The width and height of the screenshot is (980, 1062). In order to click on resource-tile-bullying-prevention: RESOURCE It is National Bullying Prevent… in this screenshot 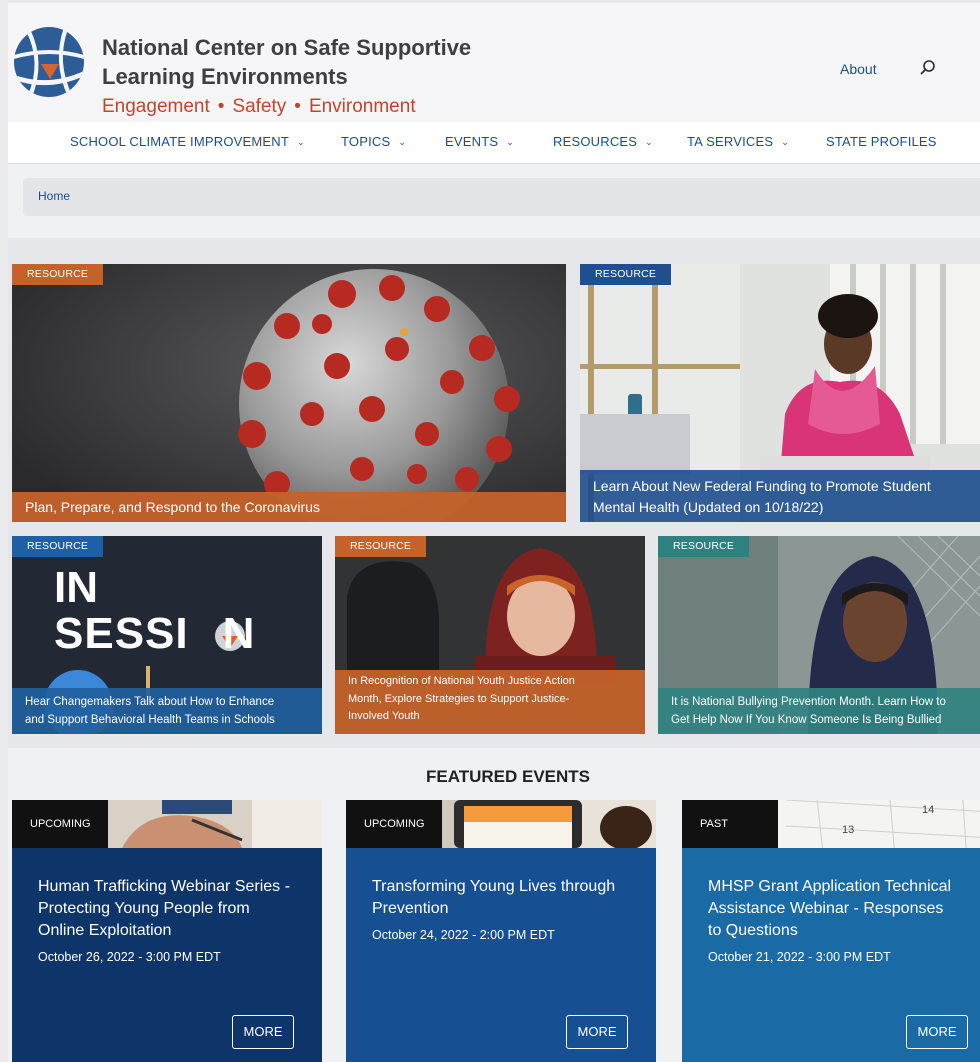, I will do `click(819, 635)`.